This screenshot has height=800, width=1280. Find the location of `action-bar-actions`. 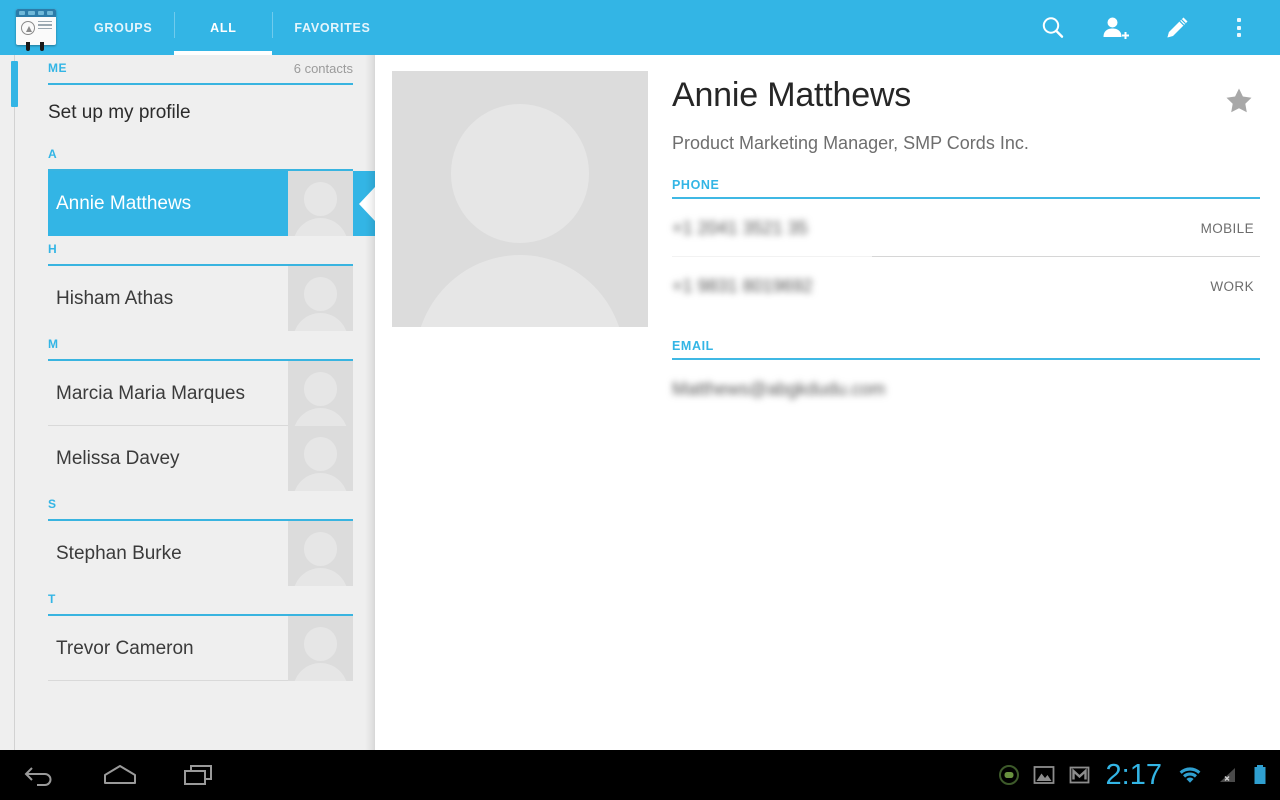

action-bar-actions is located at coordinates (1151, 27).